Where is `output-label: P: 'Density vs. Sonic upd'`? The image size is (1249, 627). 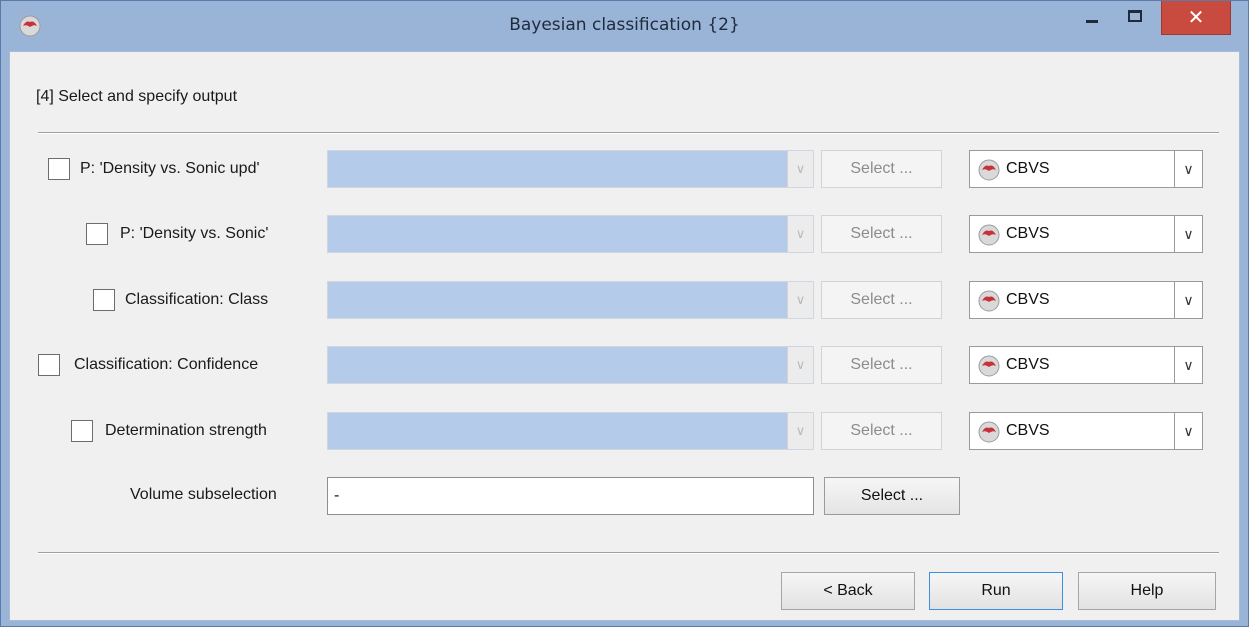 output-label: P: 'Density vs. Sonic upd' is located at coordinates (170, 168).